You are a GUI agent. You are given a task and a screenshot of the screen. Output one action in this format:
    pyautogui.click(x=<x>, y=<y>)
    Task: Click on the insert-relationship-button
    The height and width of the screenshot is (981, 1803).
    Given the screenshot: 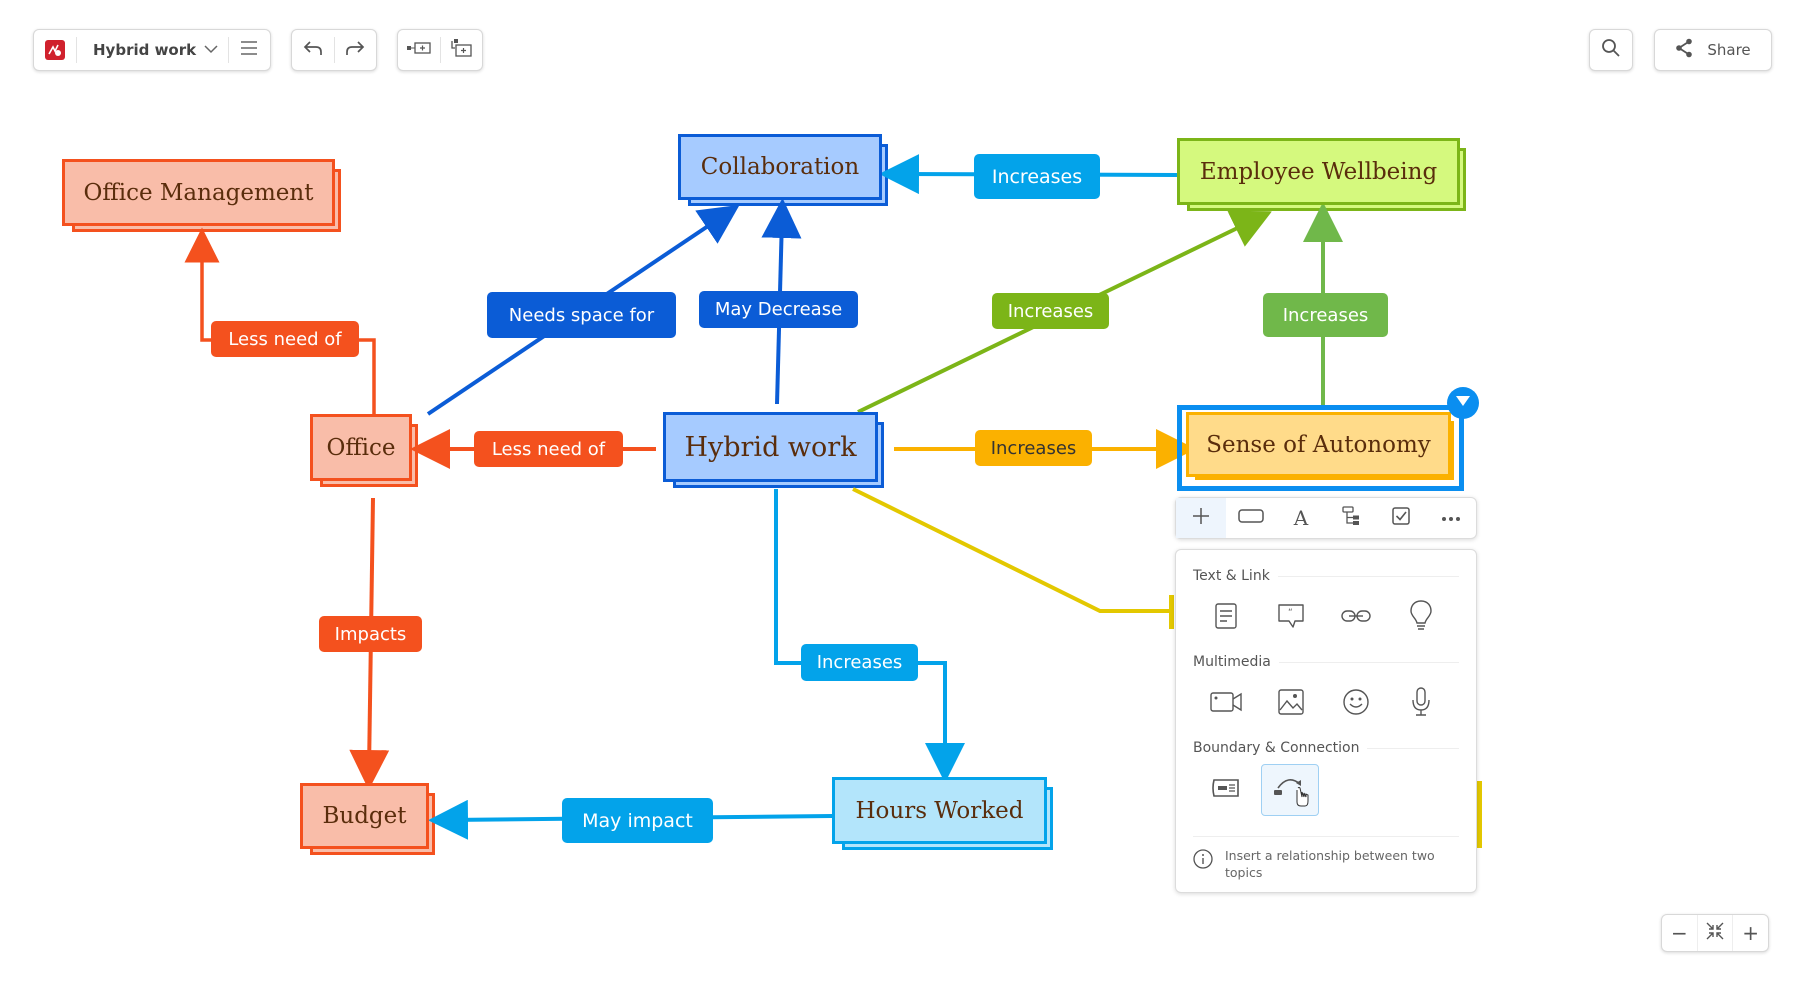 What is the action you would take?
    pyautogui.click(x=1290, y=790)
    